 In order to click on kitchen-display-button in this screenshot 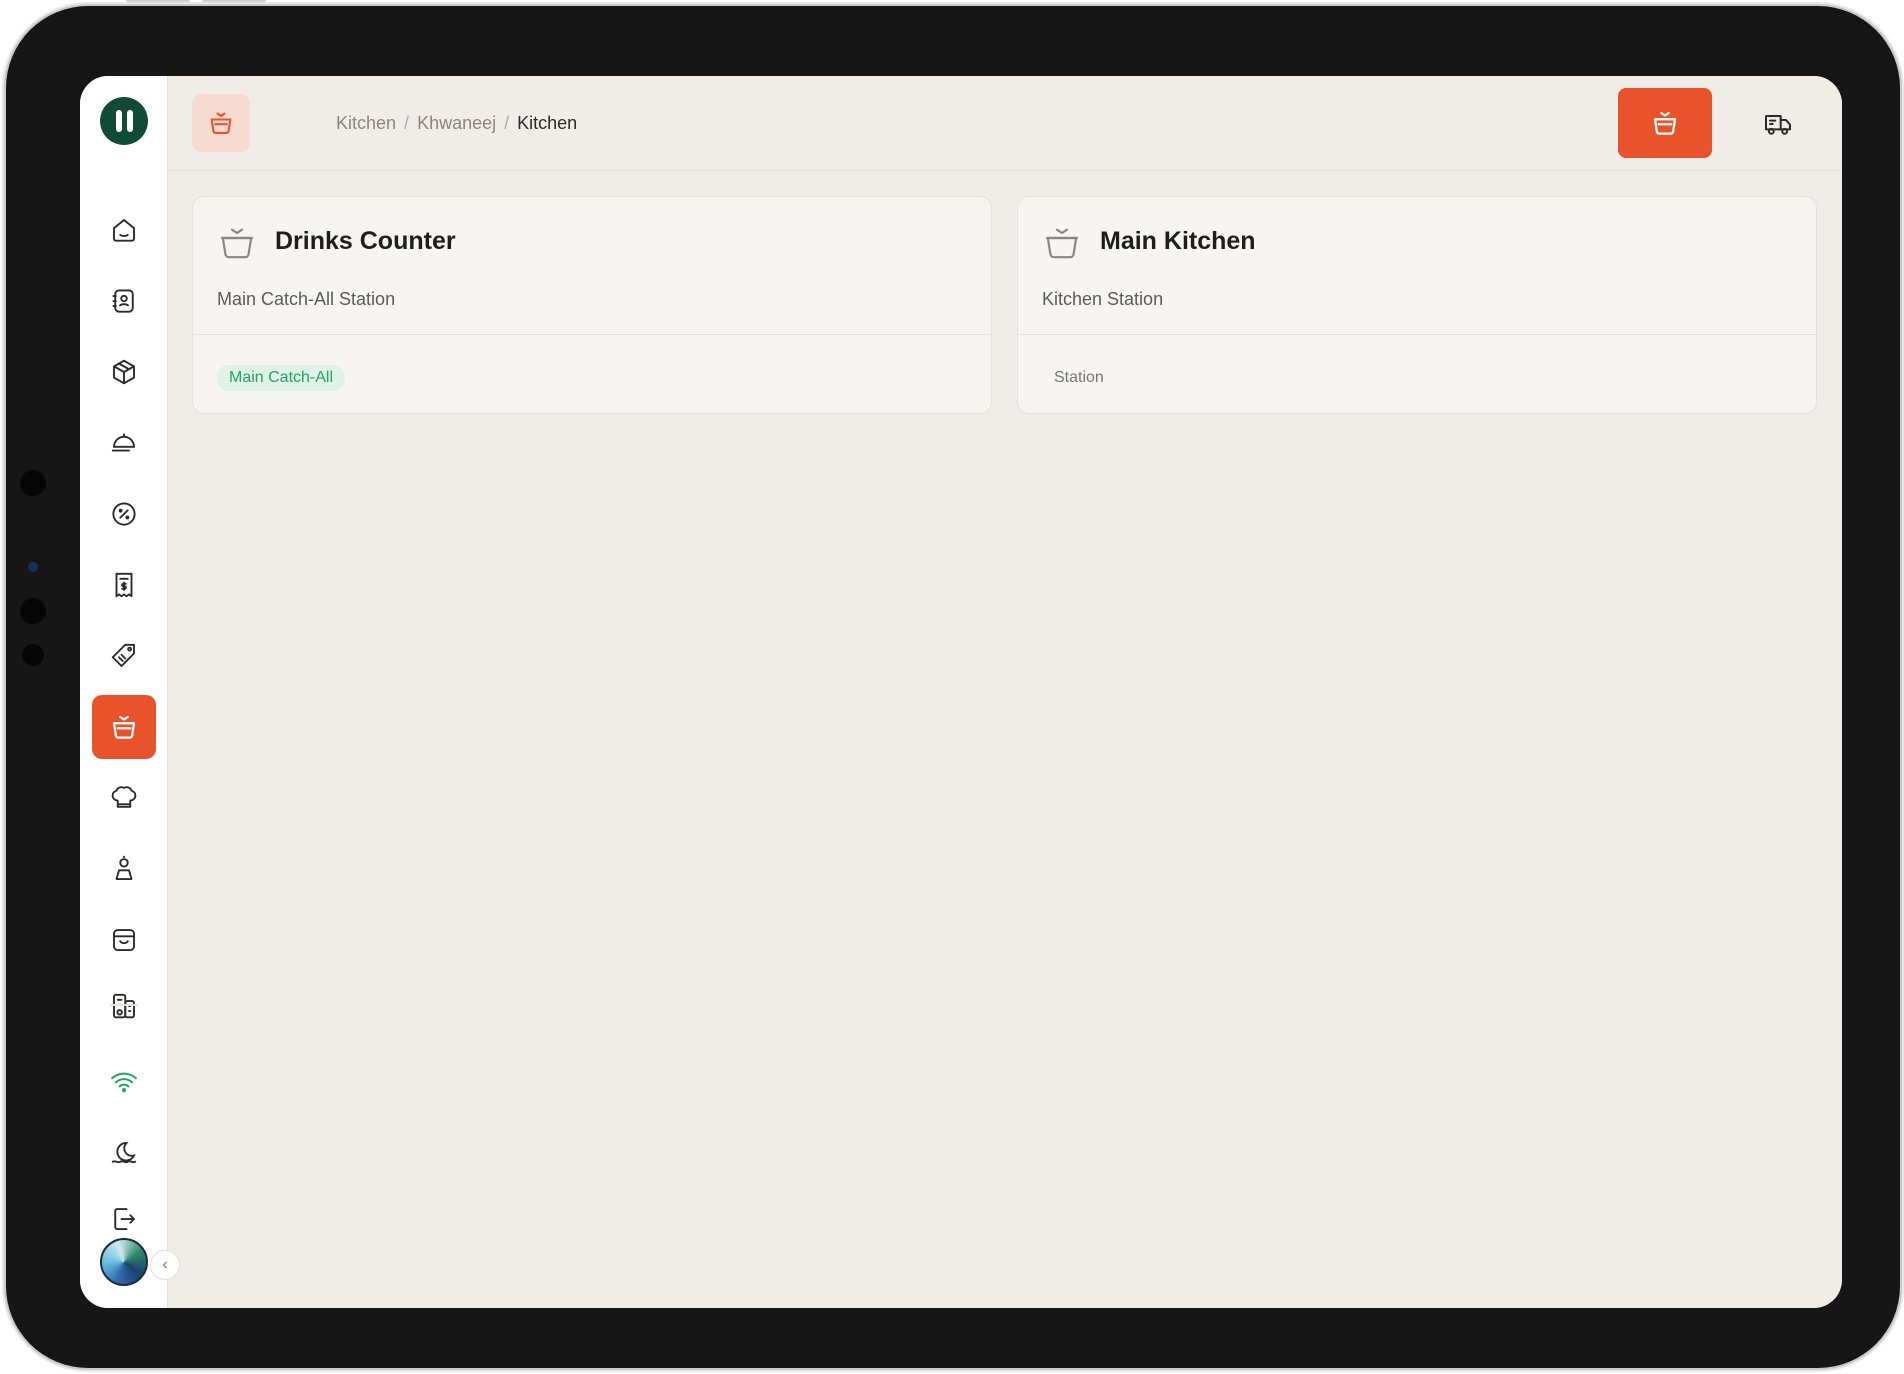, I will do `click(1665, 123)`.